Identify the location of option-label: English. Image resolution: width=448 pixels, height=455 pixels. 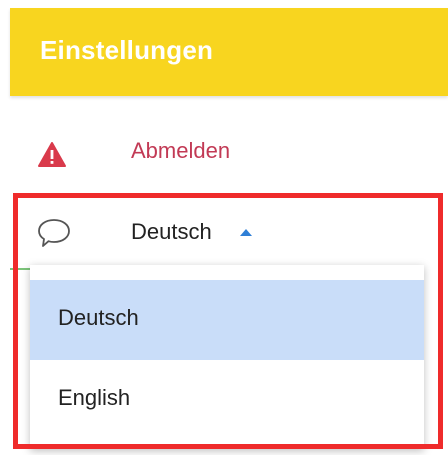
(94, 397).